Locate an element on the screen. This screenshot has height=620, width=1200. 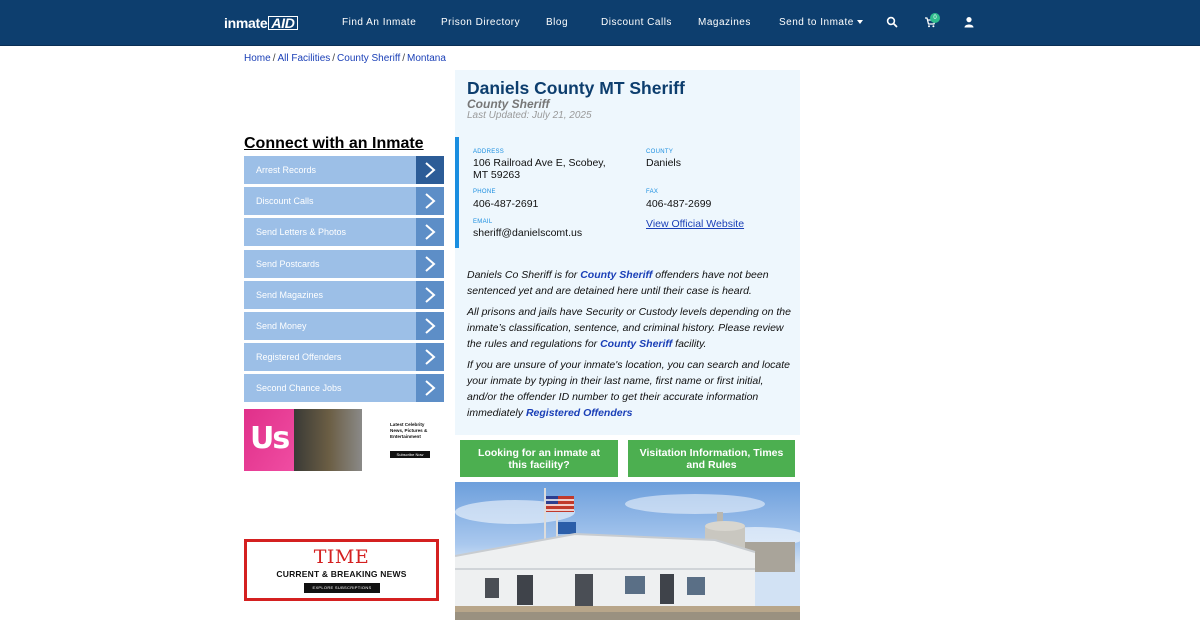
description-text: facility. is located at coordinates (689, 344).